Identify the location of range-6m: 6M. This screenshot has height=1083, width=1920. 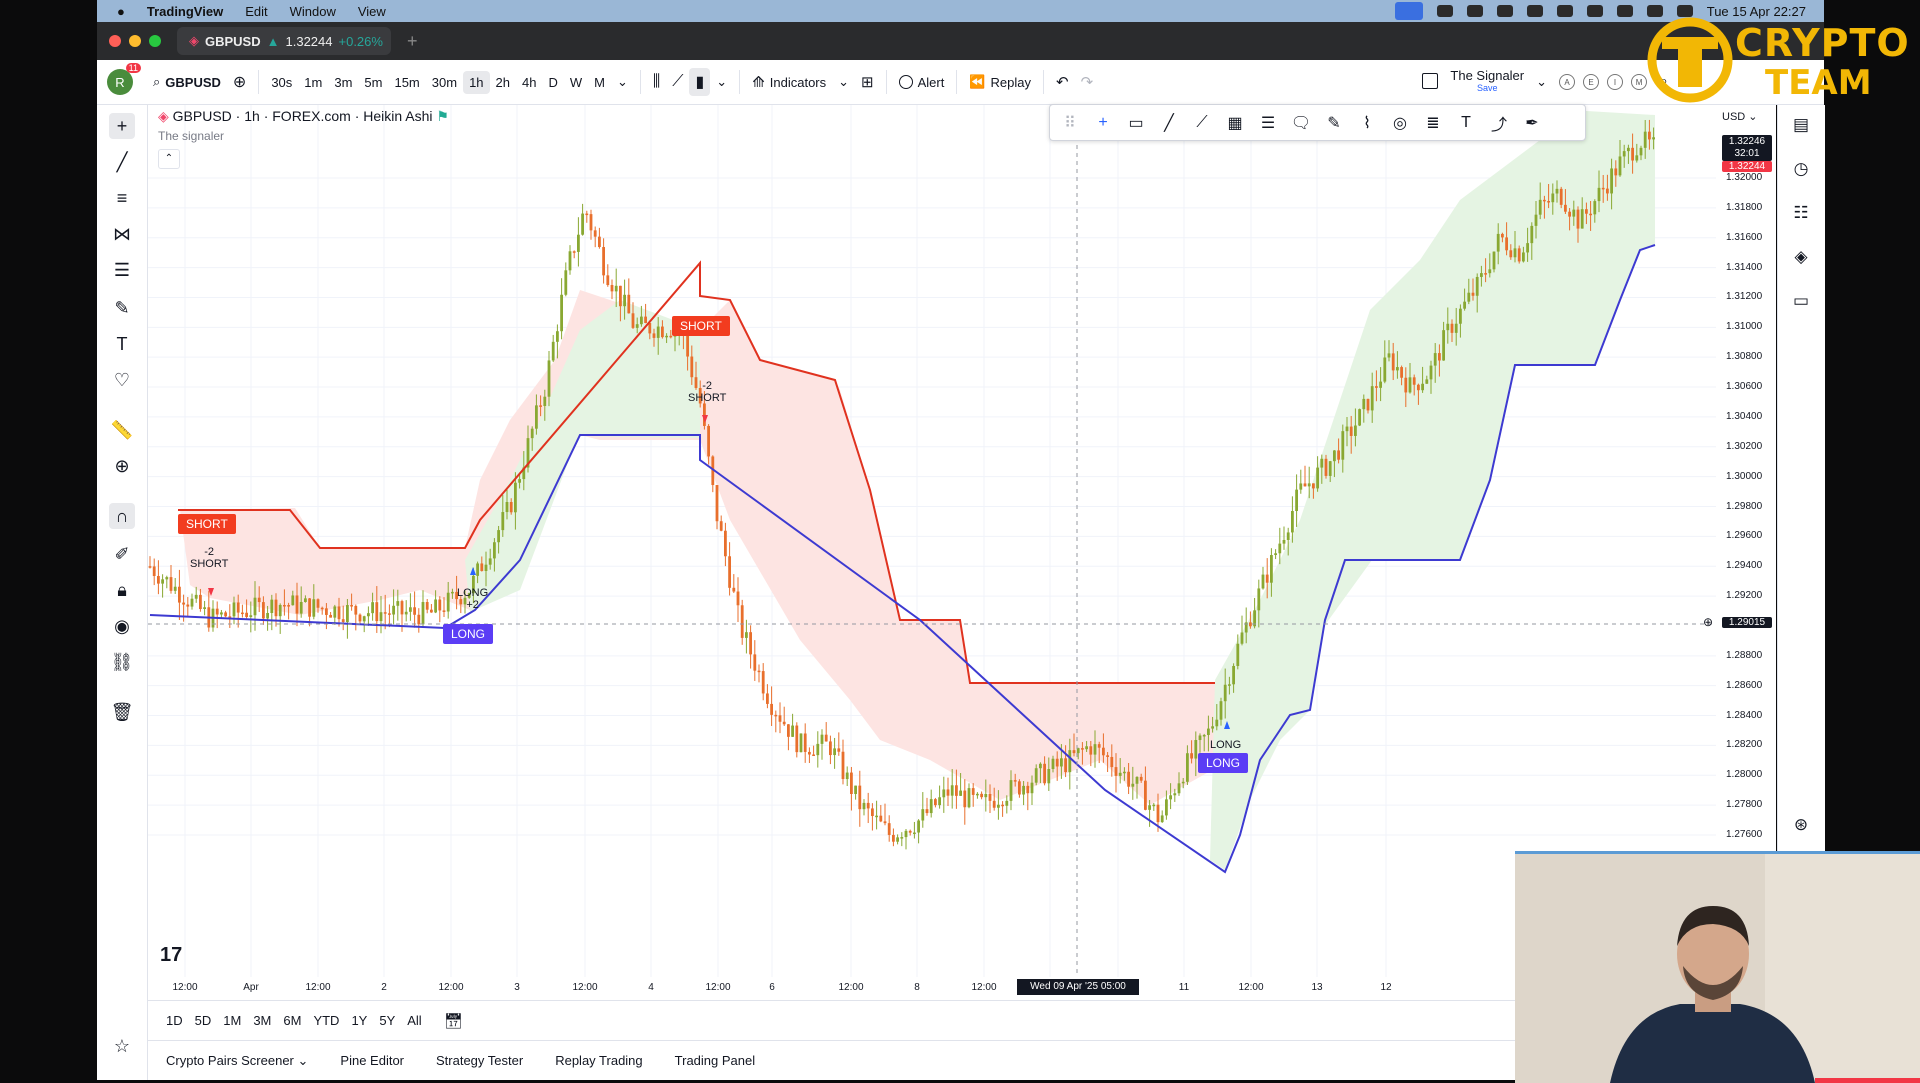
(292, 1020).